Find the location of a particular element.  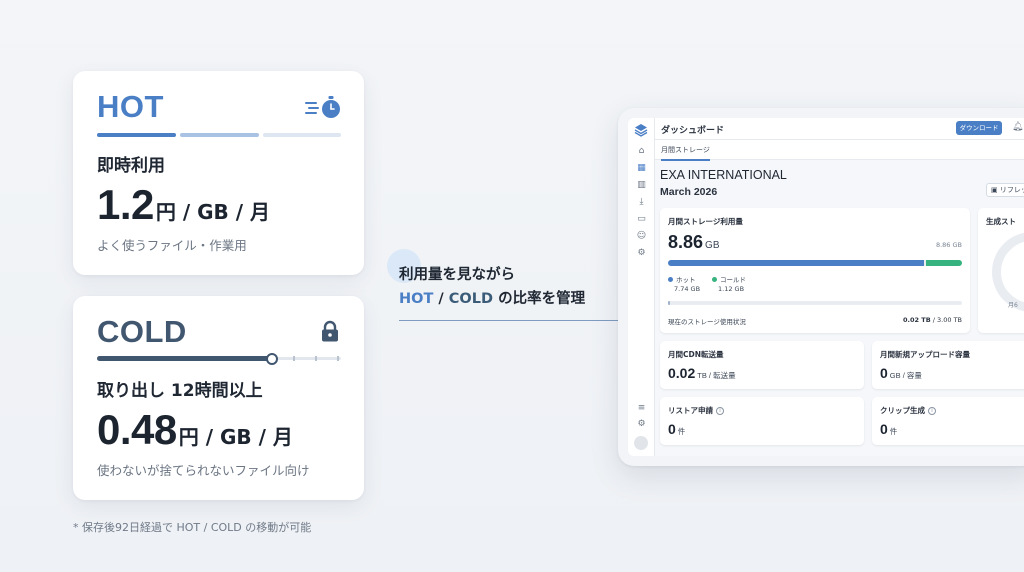

cold-price: 0.48 円 / GB / 月 is located at coordinates (195, 430).